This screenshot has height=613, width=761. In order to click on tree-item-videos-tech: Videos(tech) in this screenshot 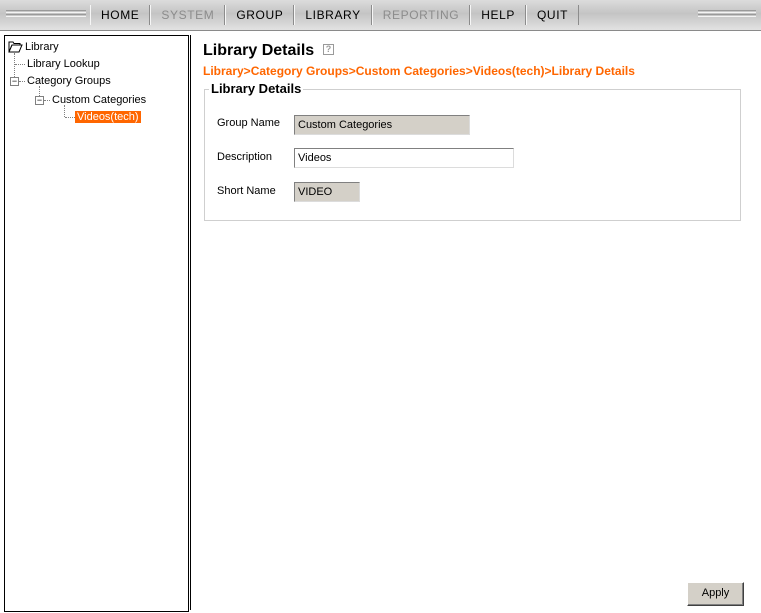, I will do `click(108, 117)`.